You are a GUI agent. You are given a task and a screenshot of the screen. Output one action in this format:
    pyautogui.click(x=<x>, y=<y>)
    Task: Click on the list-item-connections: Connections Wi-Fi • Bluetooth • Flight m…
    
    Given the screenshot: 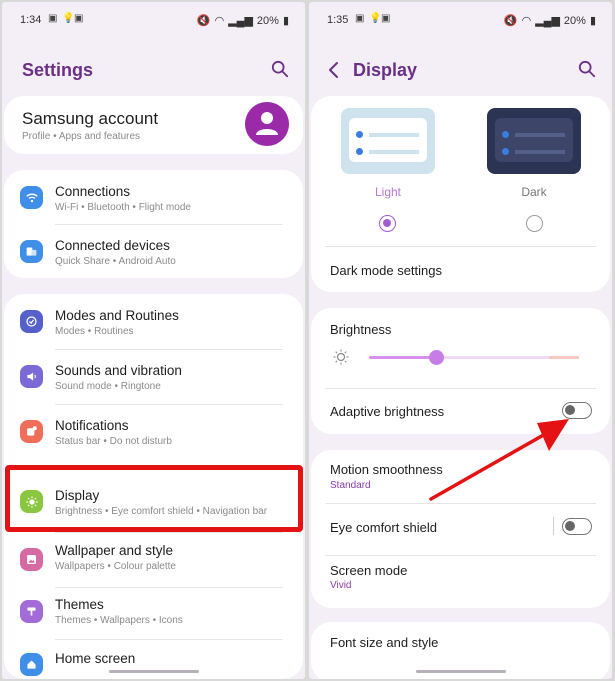 What is the action you would take?
    pyautogui.click(x=153, y=197)
    